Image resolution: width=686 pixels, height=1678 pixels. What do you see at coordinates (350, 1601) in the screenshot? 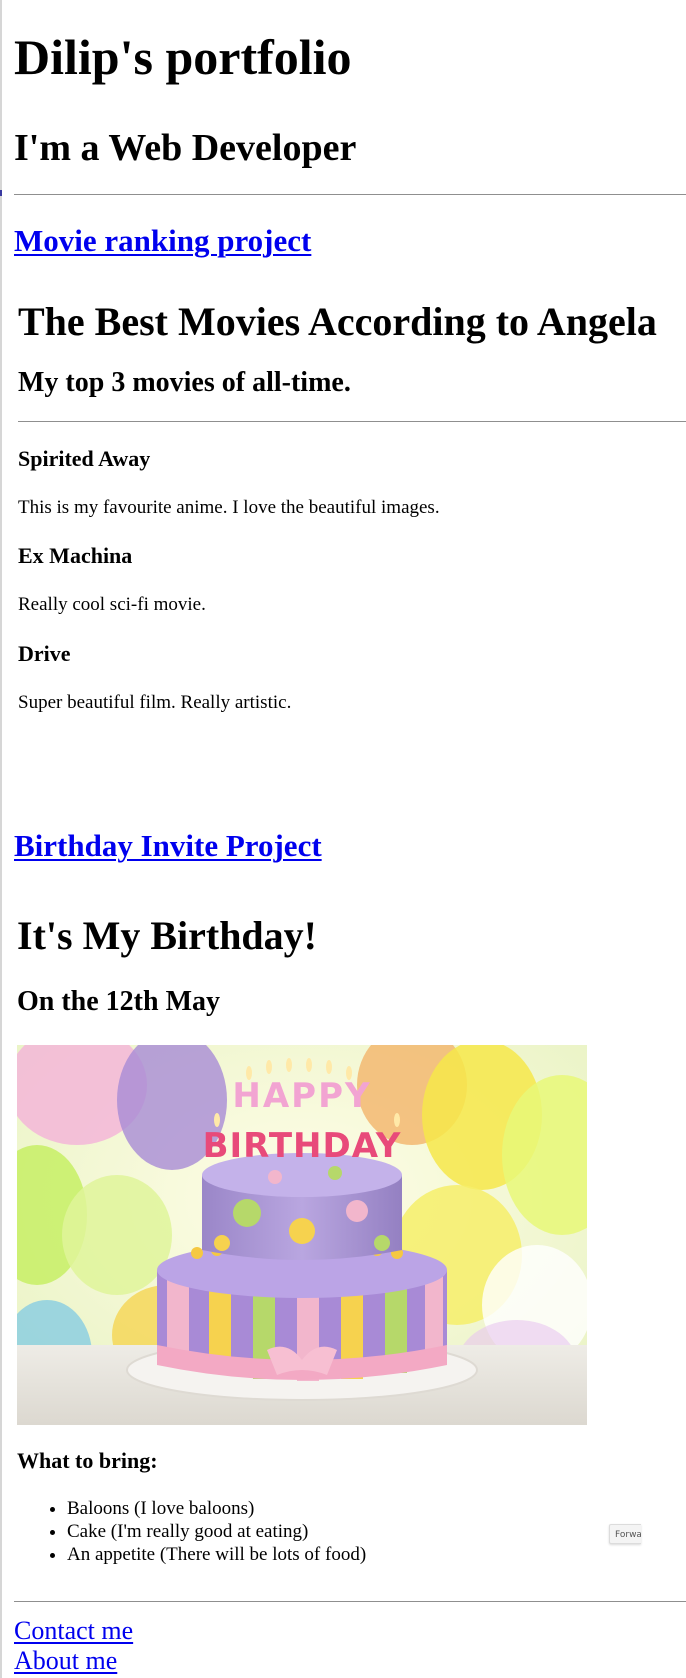
I see `footer-divider` at bounding box center [350, 1601].